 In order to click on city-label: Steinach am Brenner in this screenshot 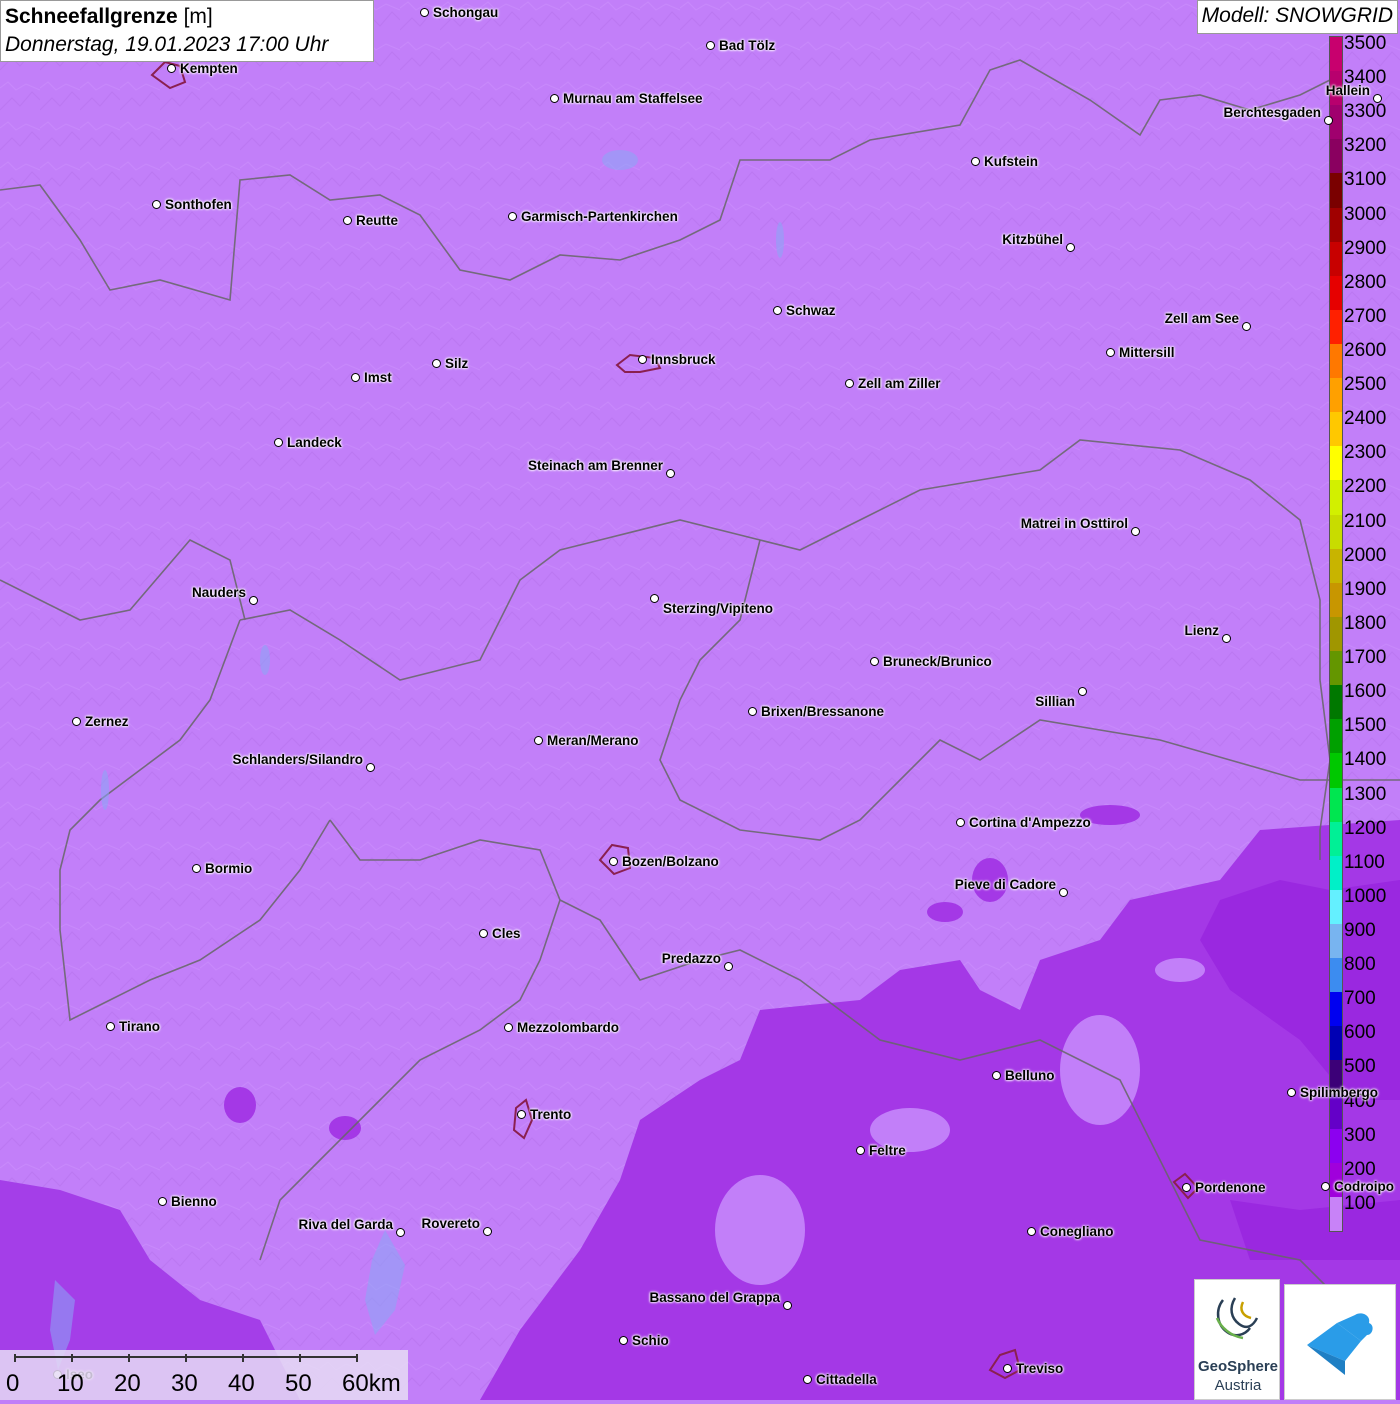, I will do `click(595, 466)`.